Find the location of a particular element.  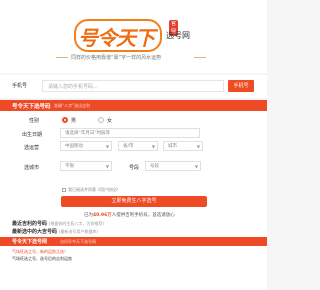

stats-prefix: 已为 is located at coordinates (88, 215).